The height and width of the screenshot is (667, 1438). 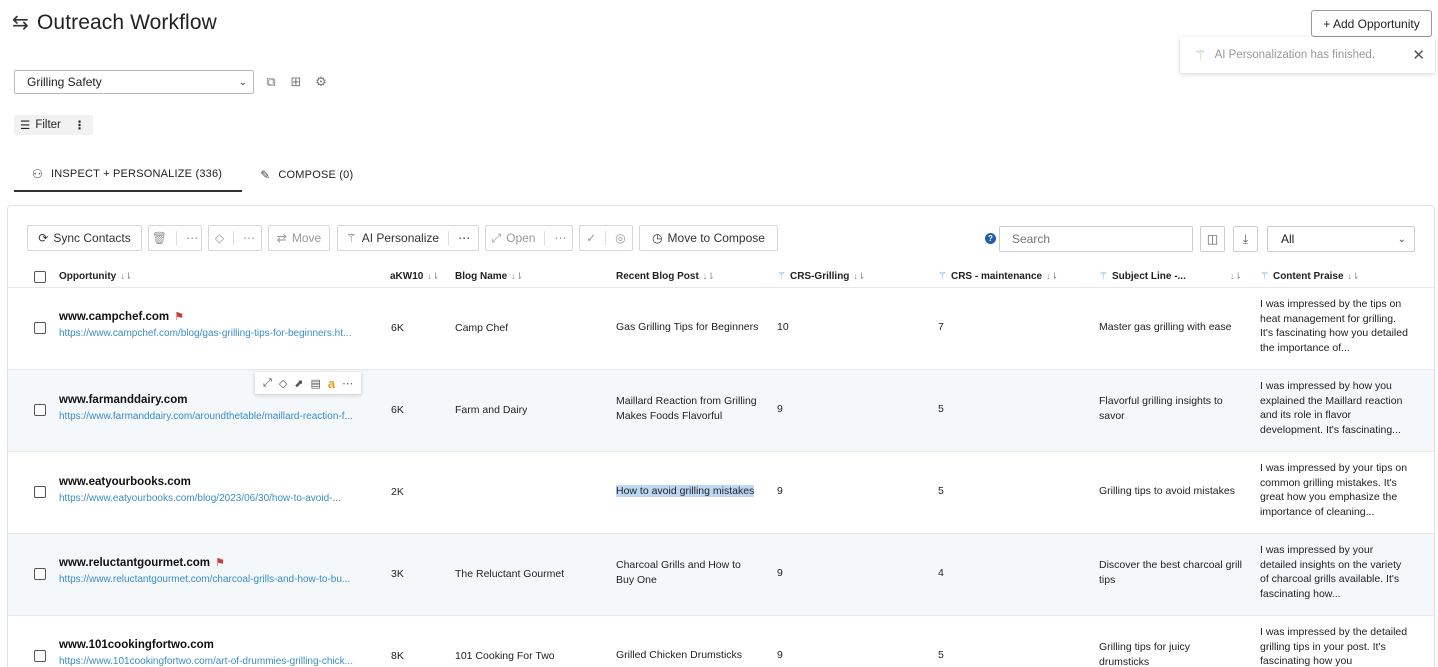 What do you see at coordinates (491, 410) in the screenshot?
I see `blog-name-cell: Farm and Dairy` at bounding box center [491, 410].